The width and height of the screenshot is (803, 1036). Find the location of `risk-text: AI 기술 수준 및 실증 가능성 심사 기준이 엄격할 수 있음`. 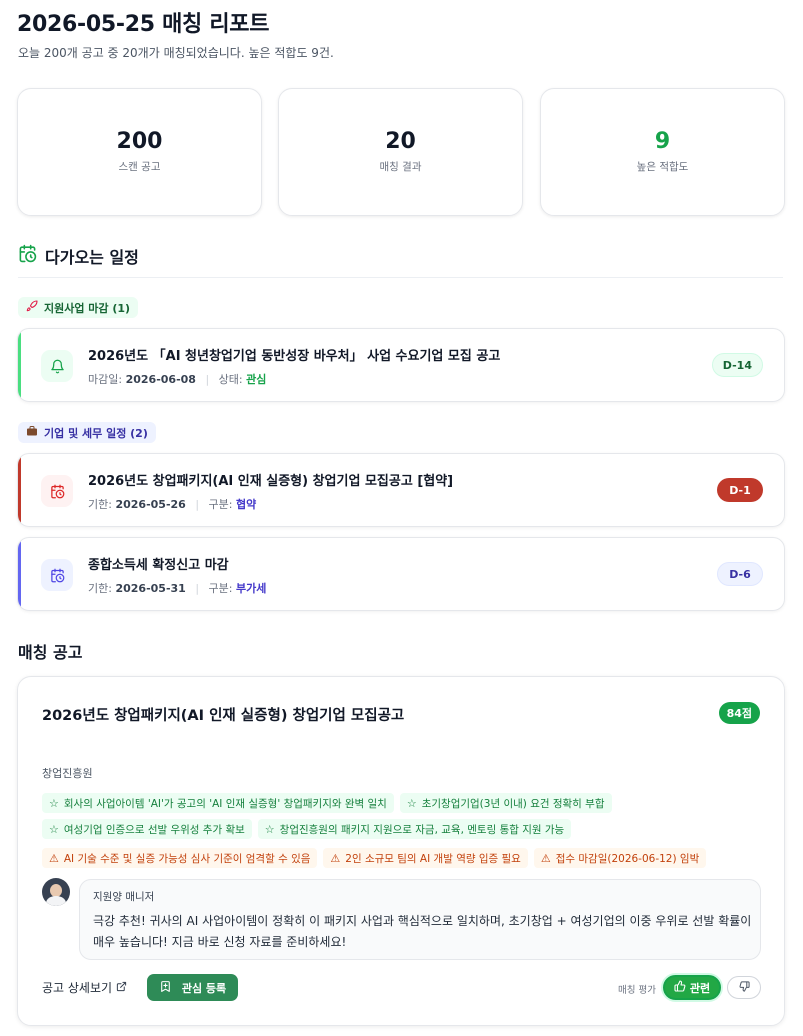

risk-text: AI 기술 수준 및 실증 가능성 심사 기준이 엄격할 수 있음 is located at coordinates (187, 858).